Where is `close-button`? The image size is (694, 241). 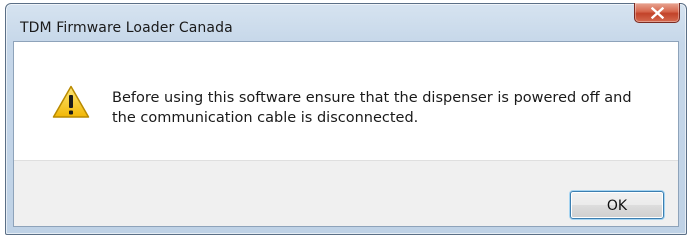
close-button is located at coordinates (657, 13).